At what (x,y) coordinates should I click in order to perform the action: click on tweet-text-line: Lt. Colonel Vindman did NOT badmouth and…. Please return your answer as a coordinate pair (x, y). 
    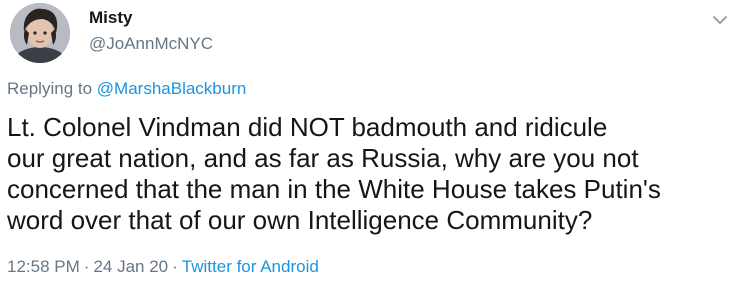
    Looking at the image, I should click on (307, 127).